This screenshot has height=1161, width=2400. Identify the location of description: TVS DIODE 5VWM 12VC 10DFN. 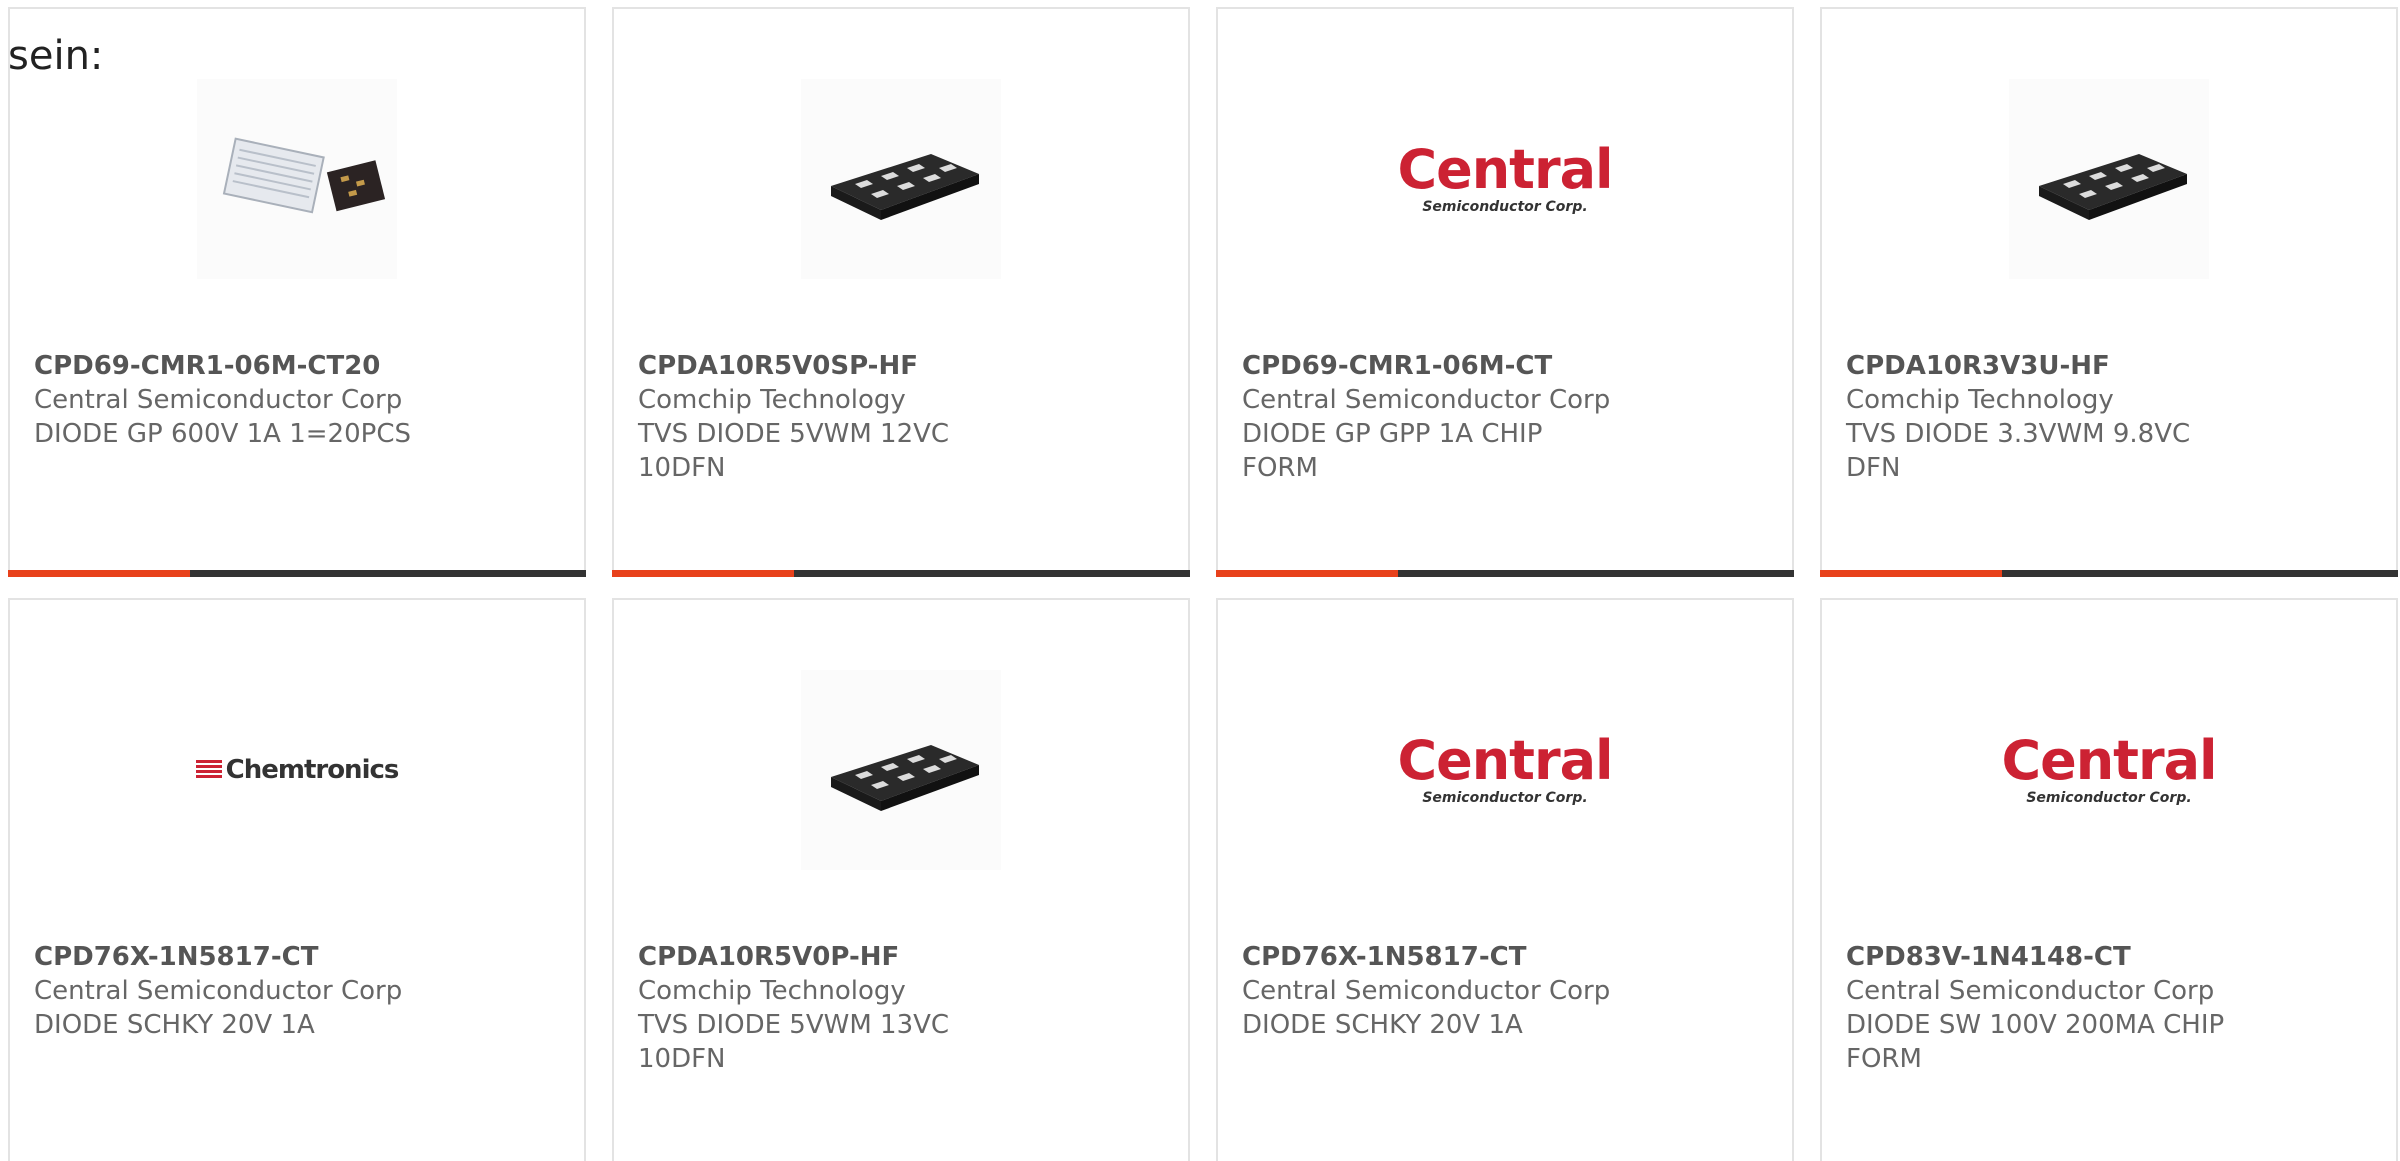
(794, 451).